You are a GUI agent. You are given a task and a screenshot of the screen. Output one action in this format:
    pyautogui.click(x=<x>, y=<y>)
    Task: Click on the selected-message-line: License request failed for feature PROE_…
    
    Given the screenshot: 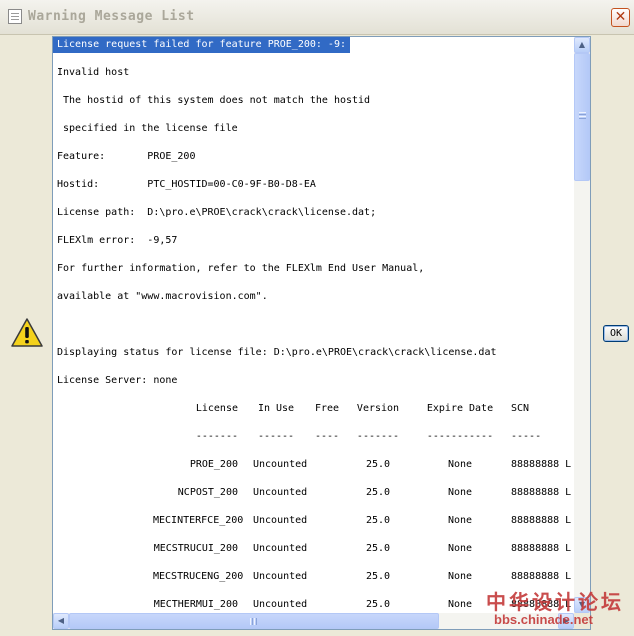 What is the action you would take?
    pyautogui.click(x=201, y=45)
    